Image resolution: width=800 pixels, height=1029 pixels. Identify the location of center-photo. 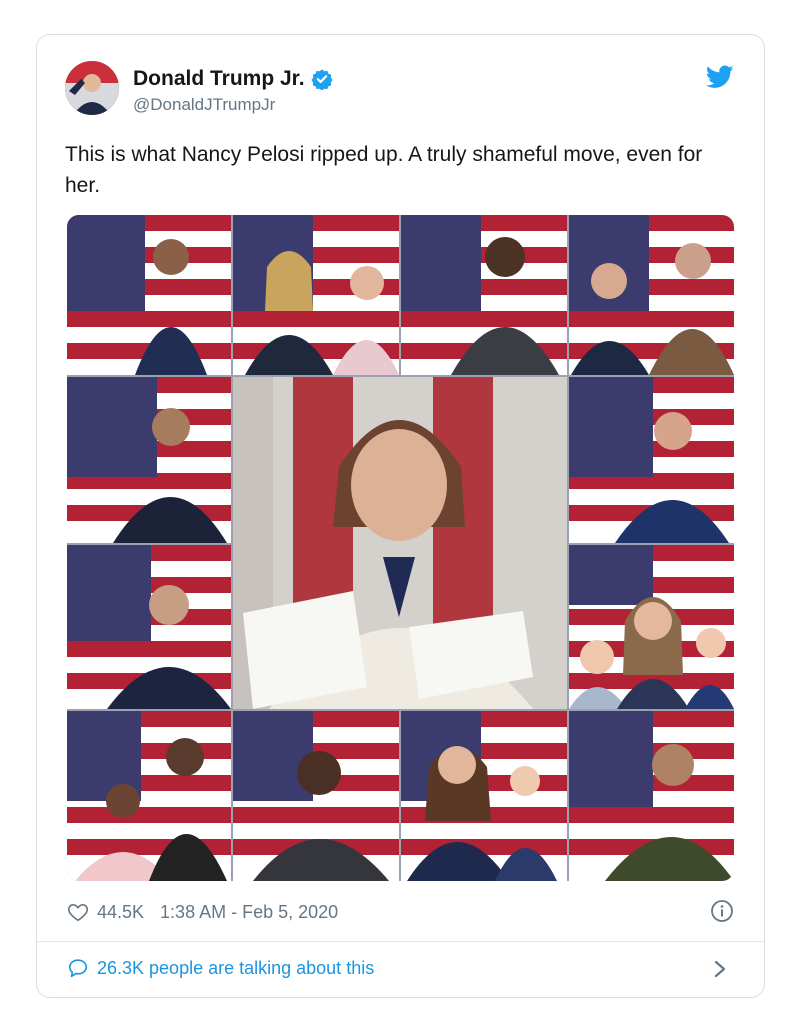
(400, 543).